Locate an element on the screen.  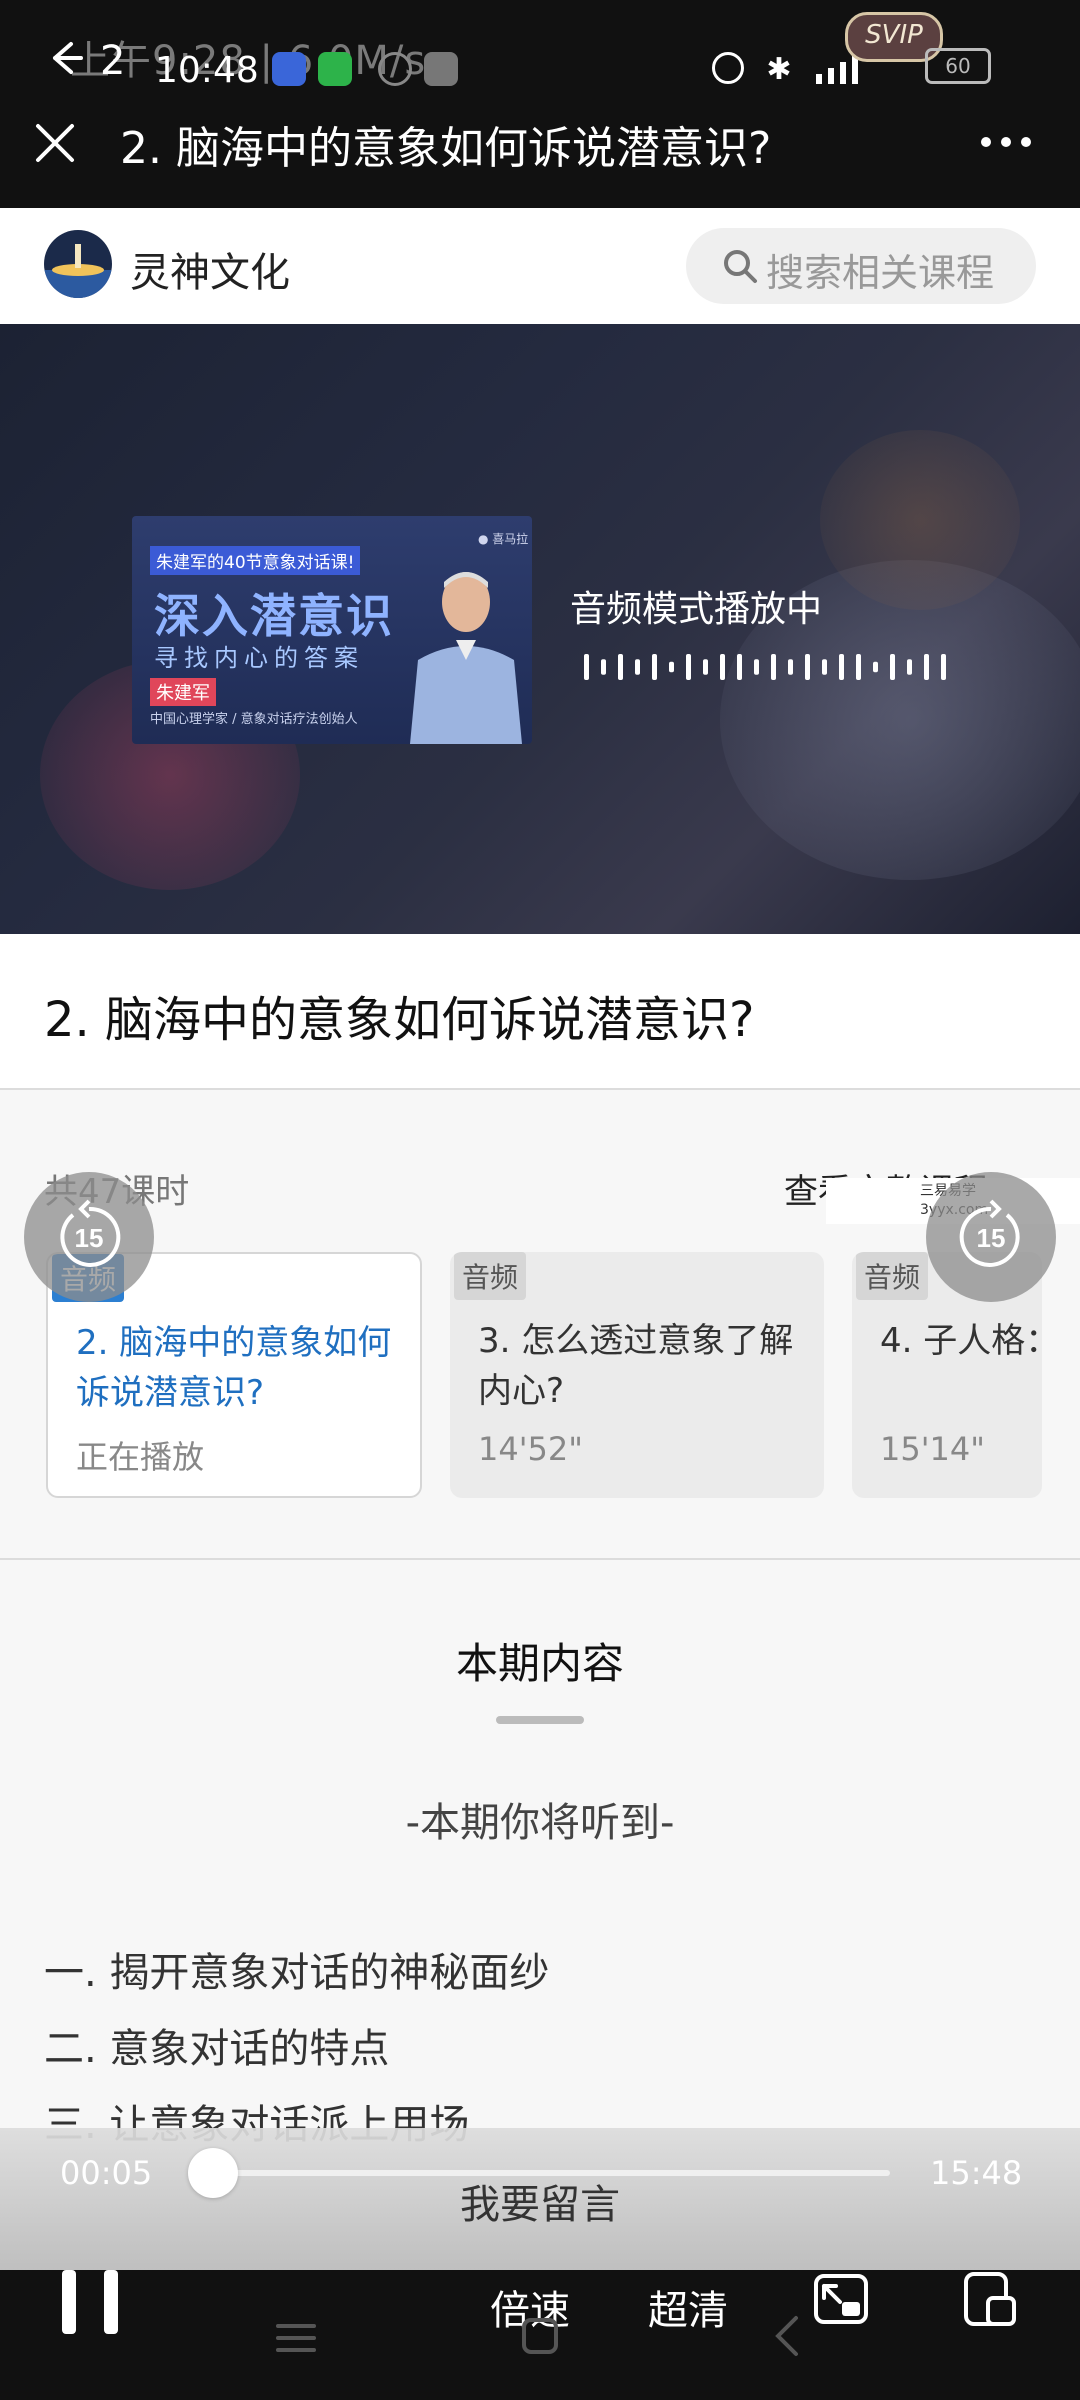
total-time: 15:48 is located at coordinates (976, 2173).